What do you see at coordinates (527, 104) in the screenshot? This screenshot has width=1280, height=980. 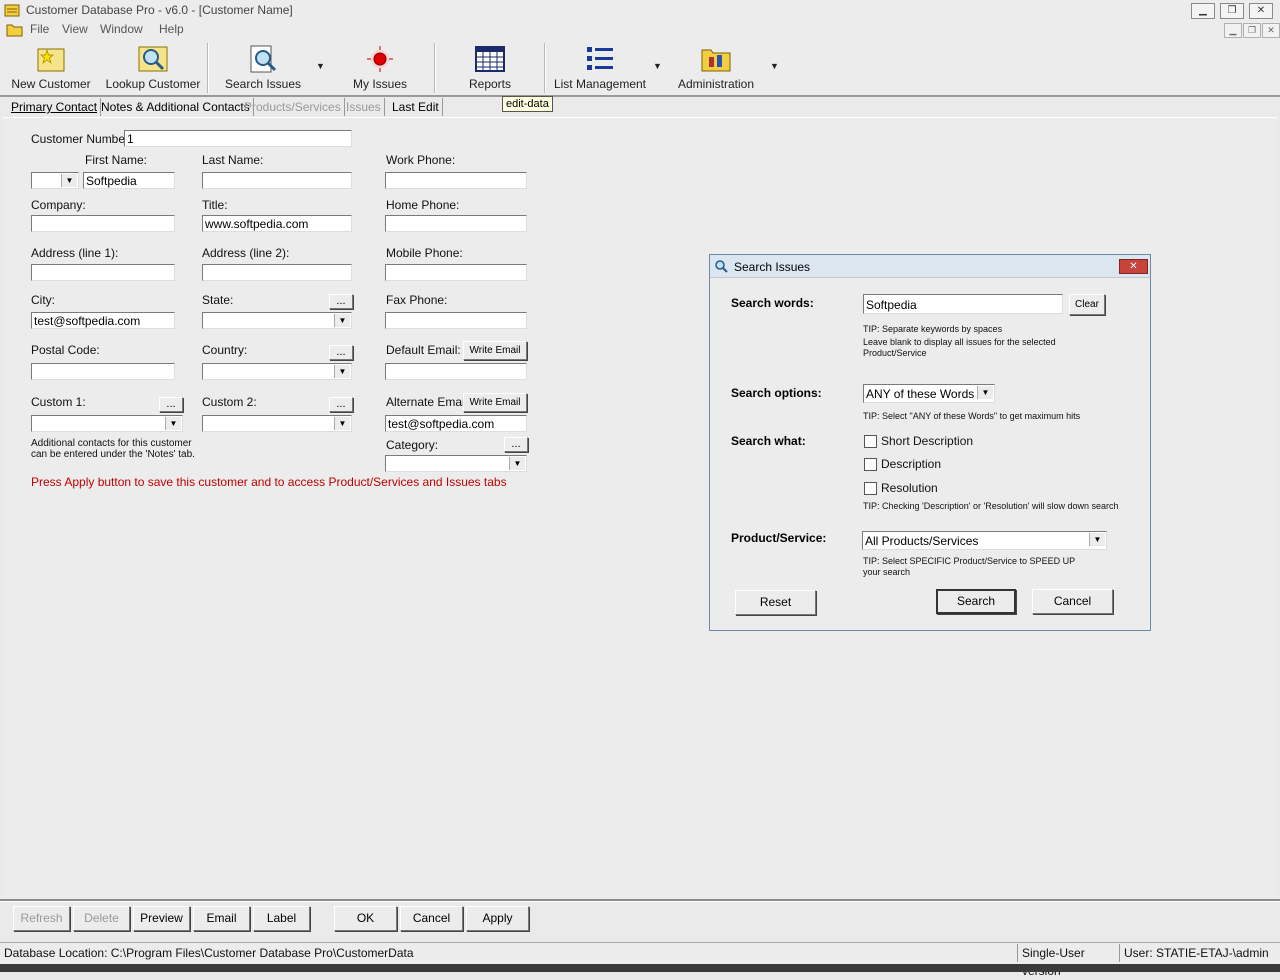 I see `tooltip: edit-data` at bounding box center [527, 104].